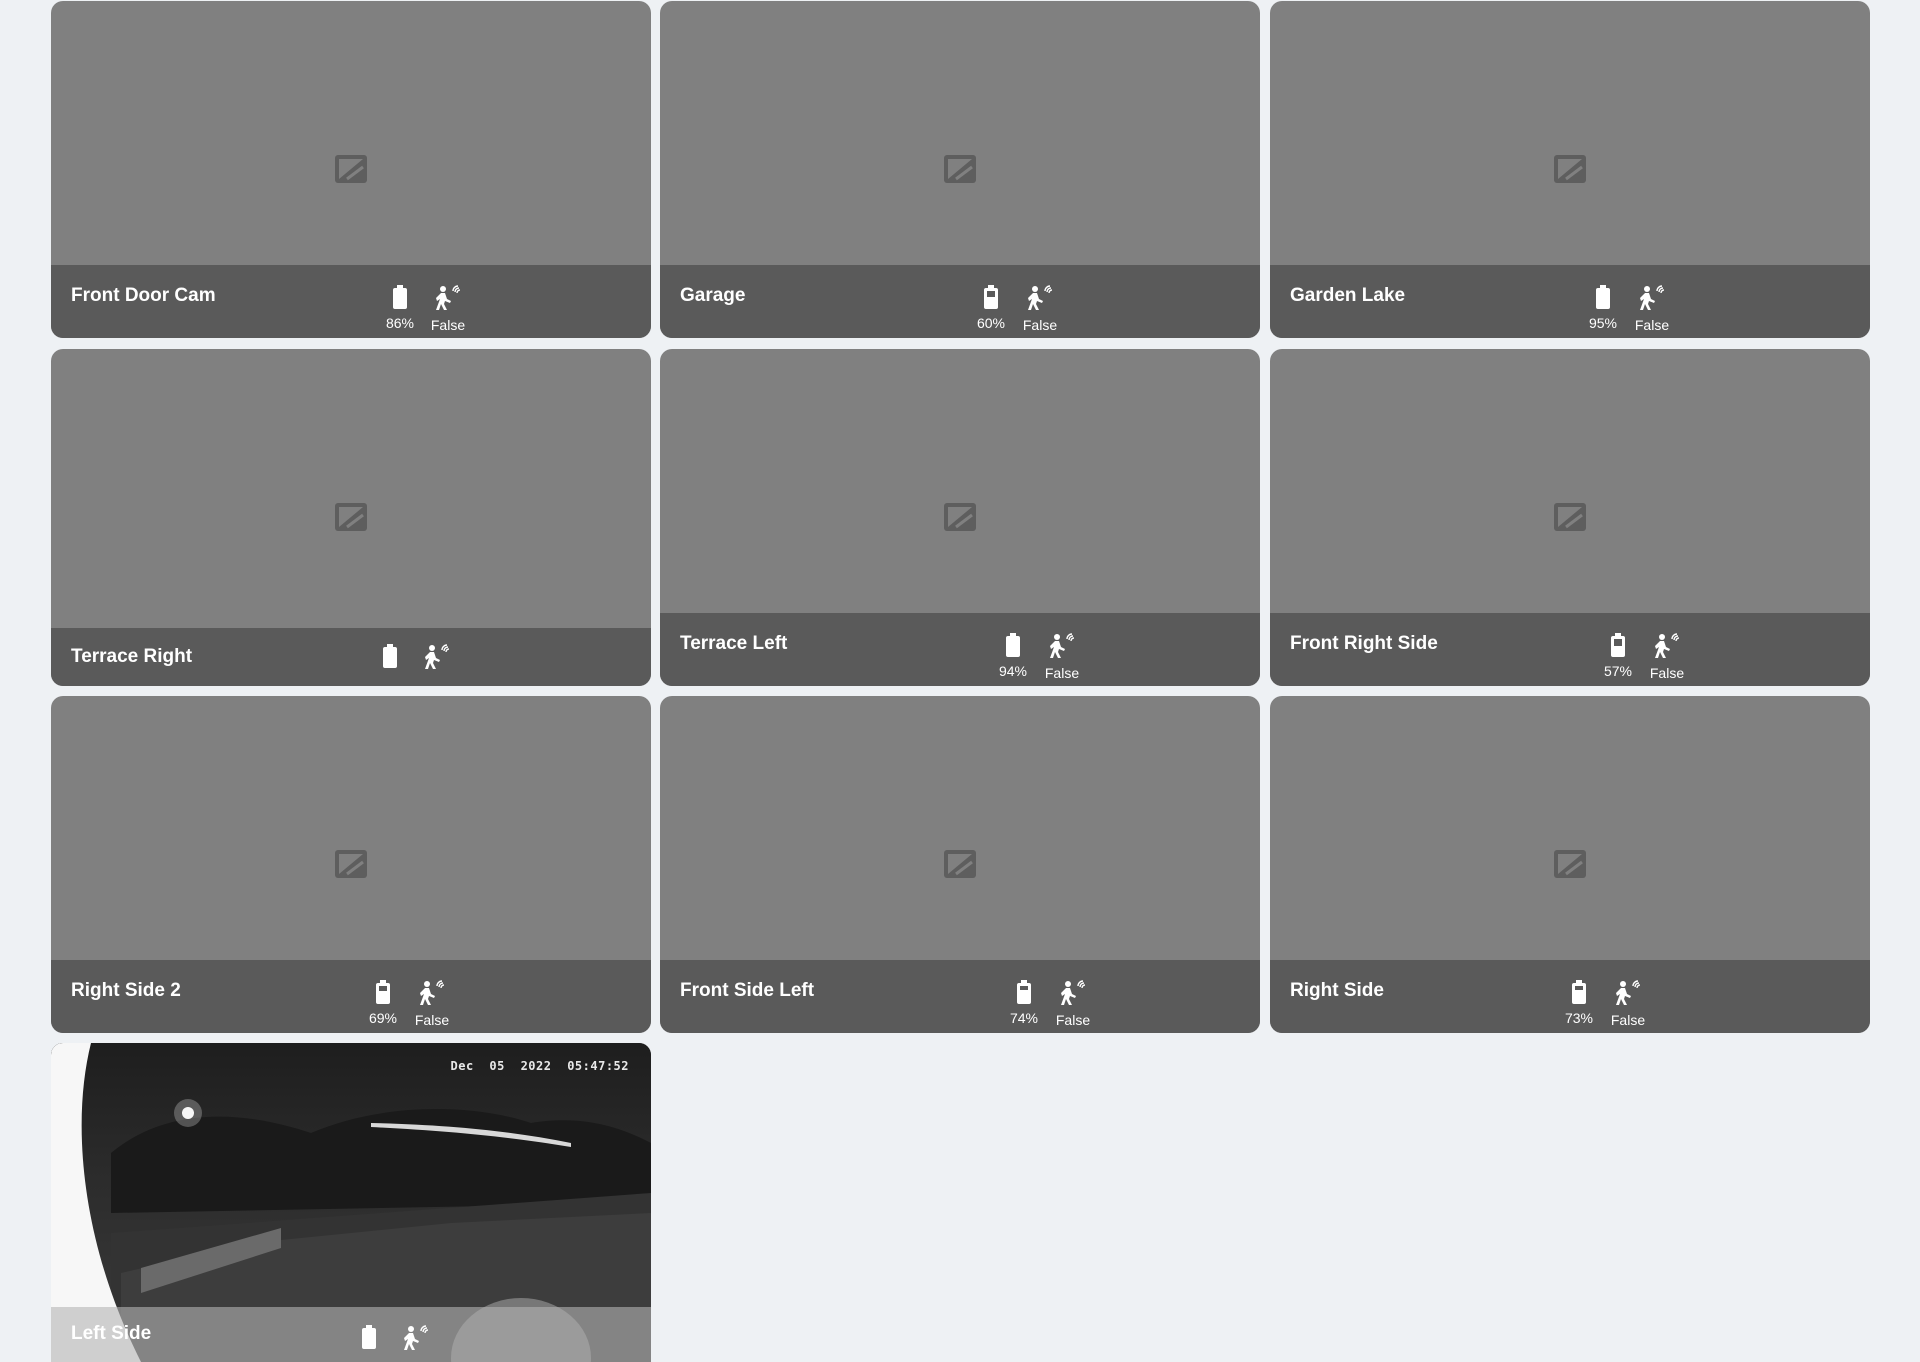  Describe the element at coordinates (960, 996) in the screenshot. I see `camera-footer: Front Side Left 74% False` at that location.